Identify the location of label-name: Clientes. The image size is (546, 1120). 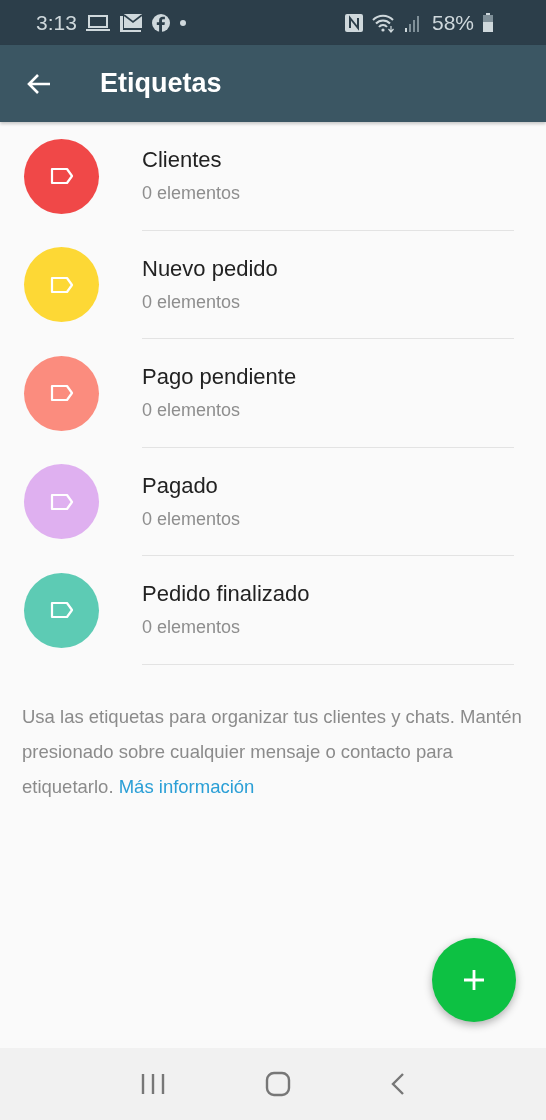
(182, 160).